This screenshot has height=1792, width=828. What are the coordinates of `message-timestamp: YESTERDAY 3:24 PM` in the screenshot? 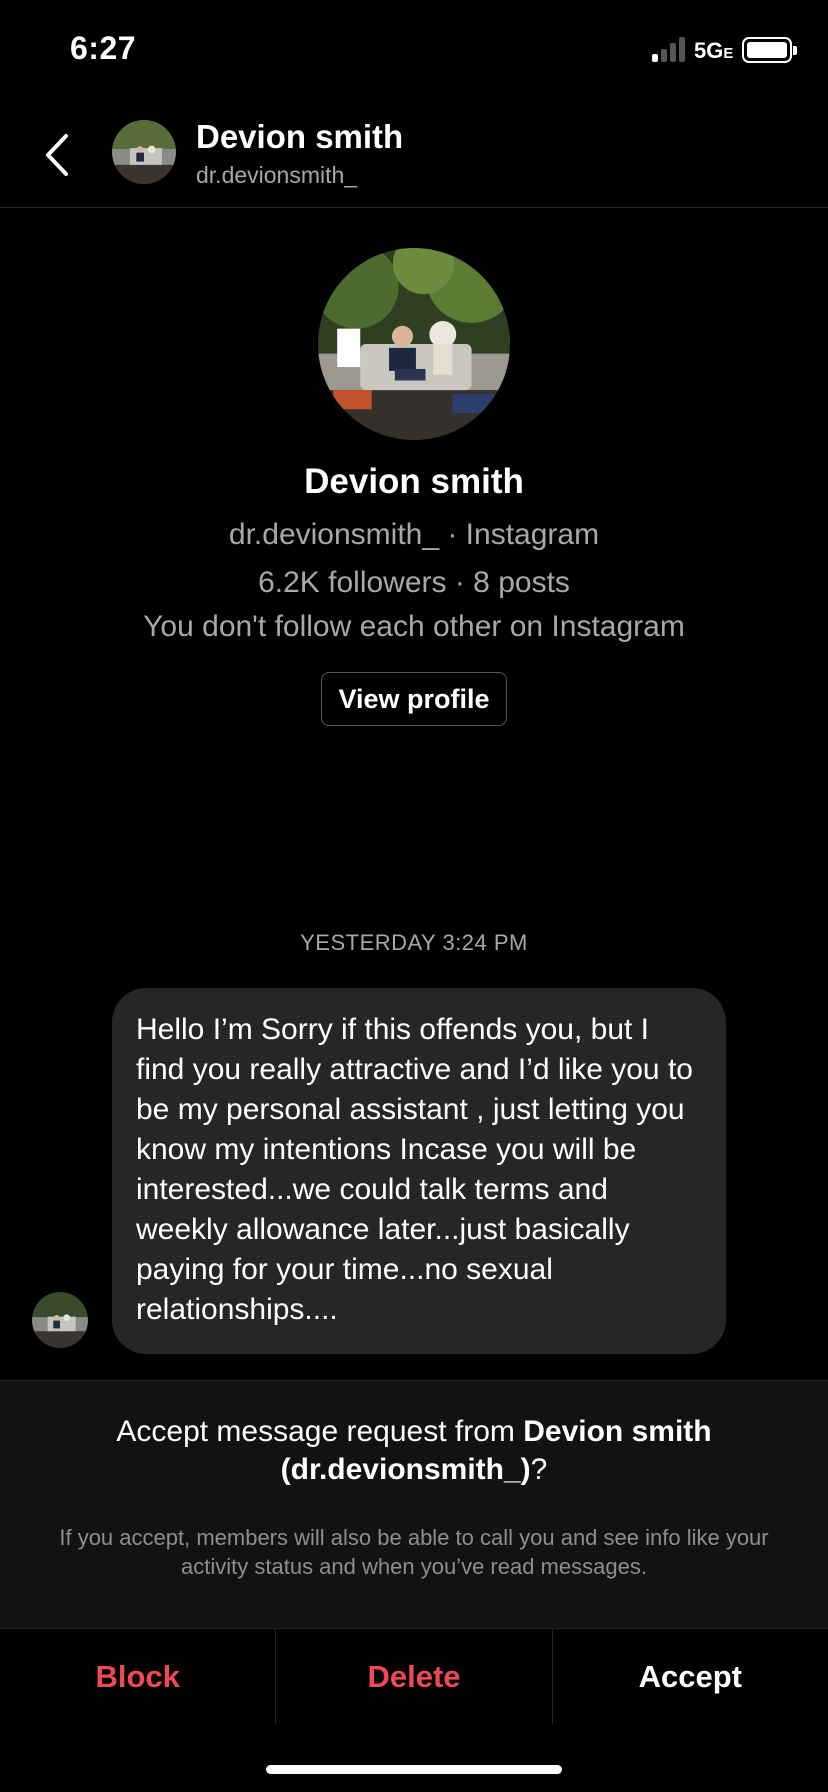 It's located at (414, 942).